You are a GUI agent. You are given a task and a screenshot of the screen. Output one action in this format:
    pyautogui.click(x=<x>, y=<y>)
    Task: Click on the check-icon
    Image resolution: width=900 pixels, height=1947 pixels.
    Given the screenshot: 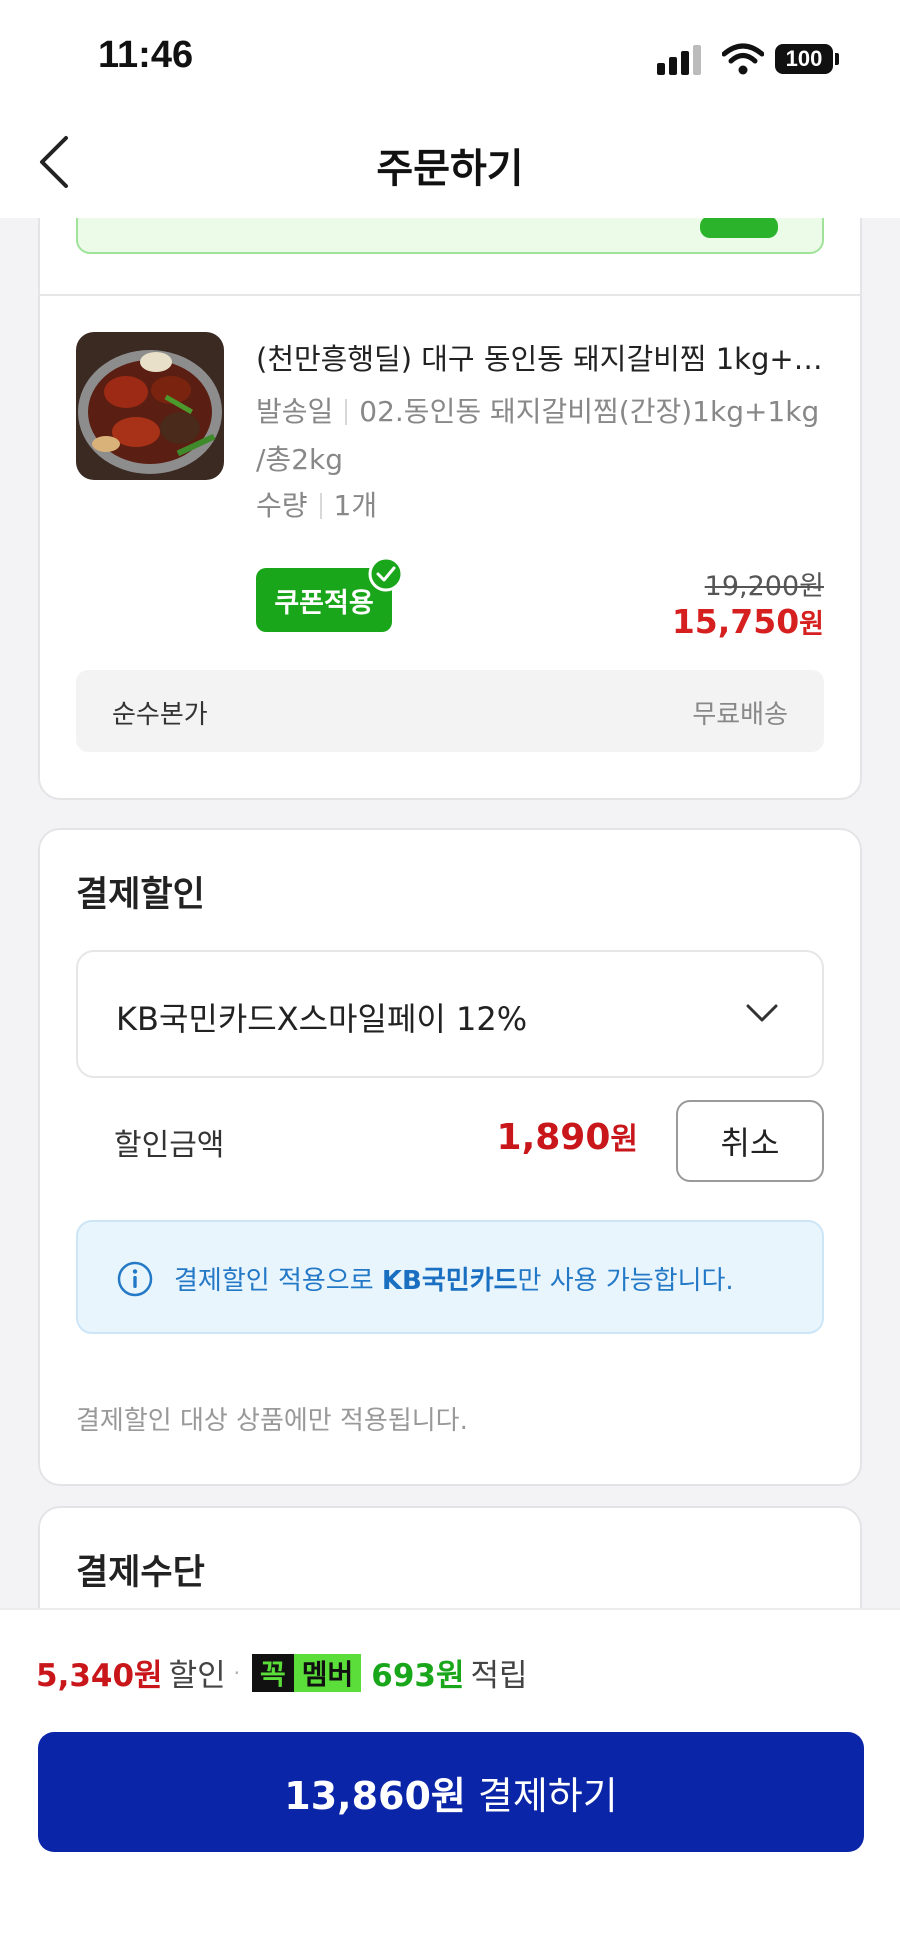 What is the action you would take?
    pyautogui.click(x=386, y=574)
    